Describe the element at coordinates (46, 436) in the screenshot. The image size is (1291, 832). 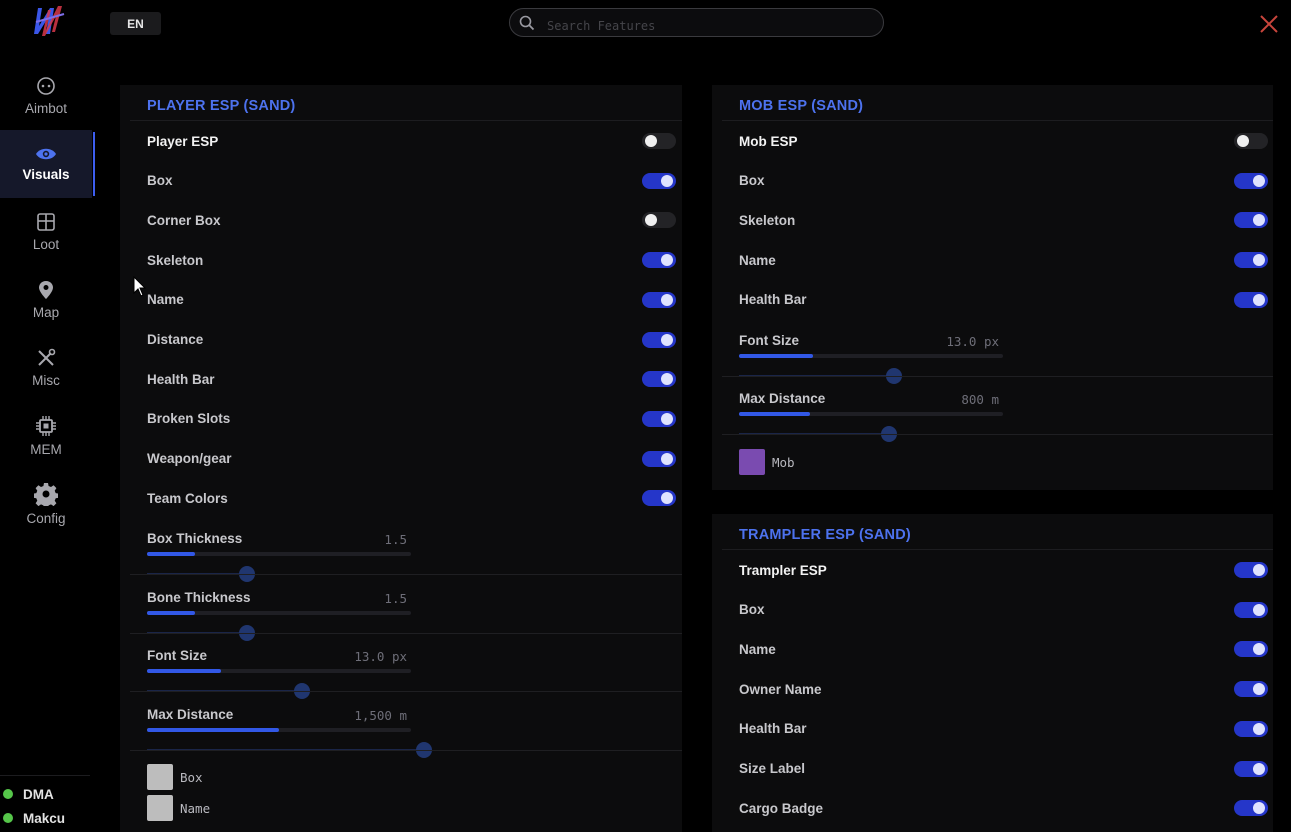
I see `sidebar-item-mem: MEM` at that location.